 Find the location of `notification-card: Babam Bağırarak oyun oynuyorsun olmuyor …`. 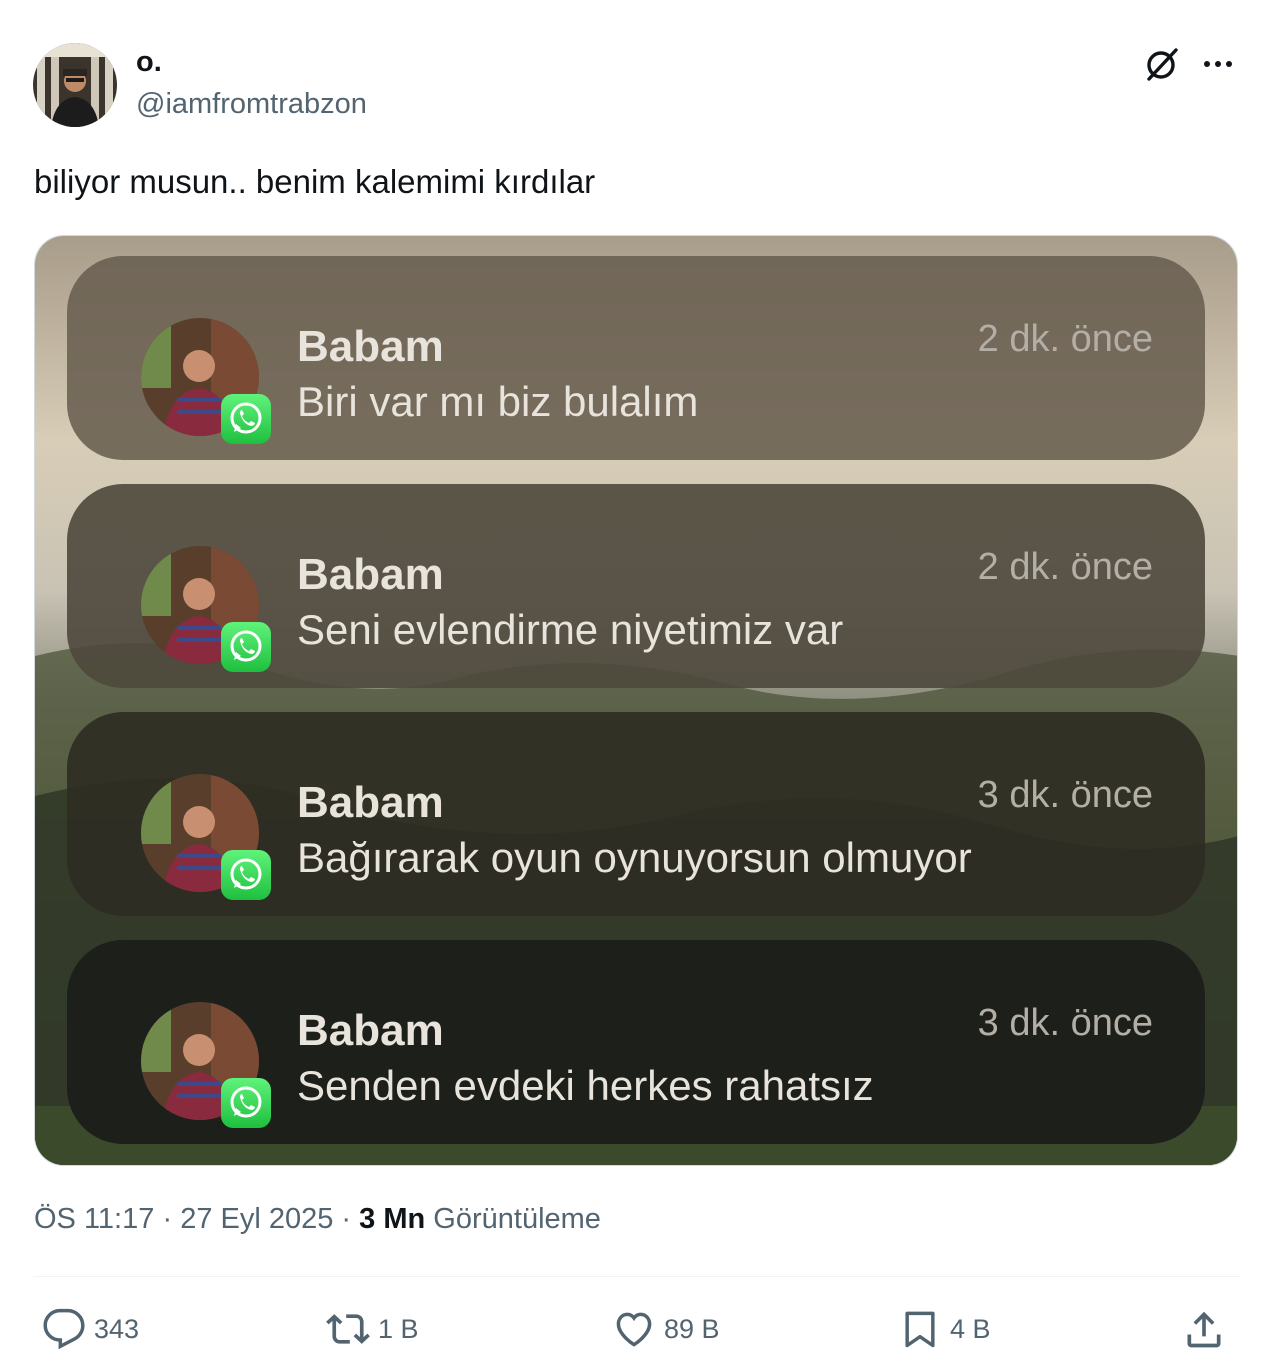

notification-card: Babam Bağırarak oyun oynuyorsun olmuyor … is located at coordinates (636, 814).